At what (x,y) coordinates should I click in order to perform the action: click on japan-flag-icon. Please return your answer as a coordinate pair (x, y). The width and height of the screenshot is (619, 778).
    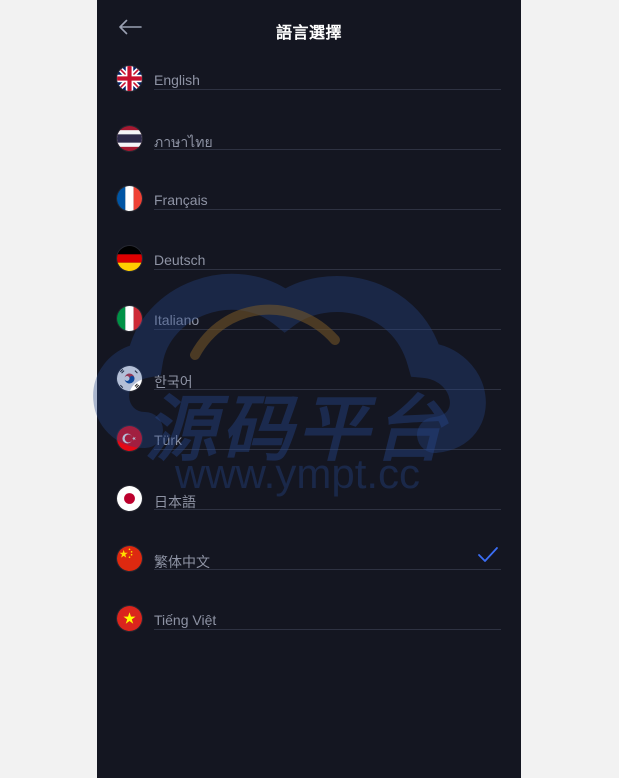
    Looking at the image, I should click on (129, 498).